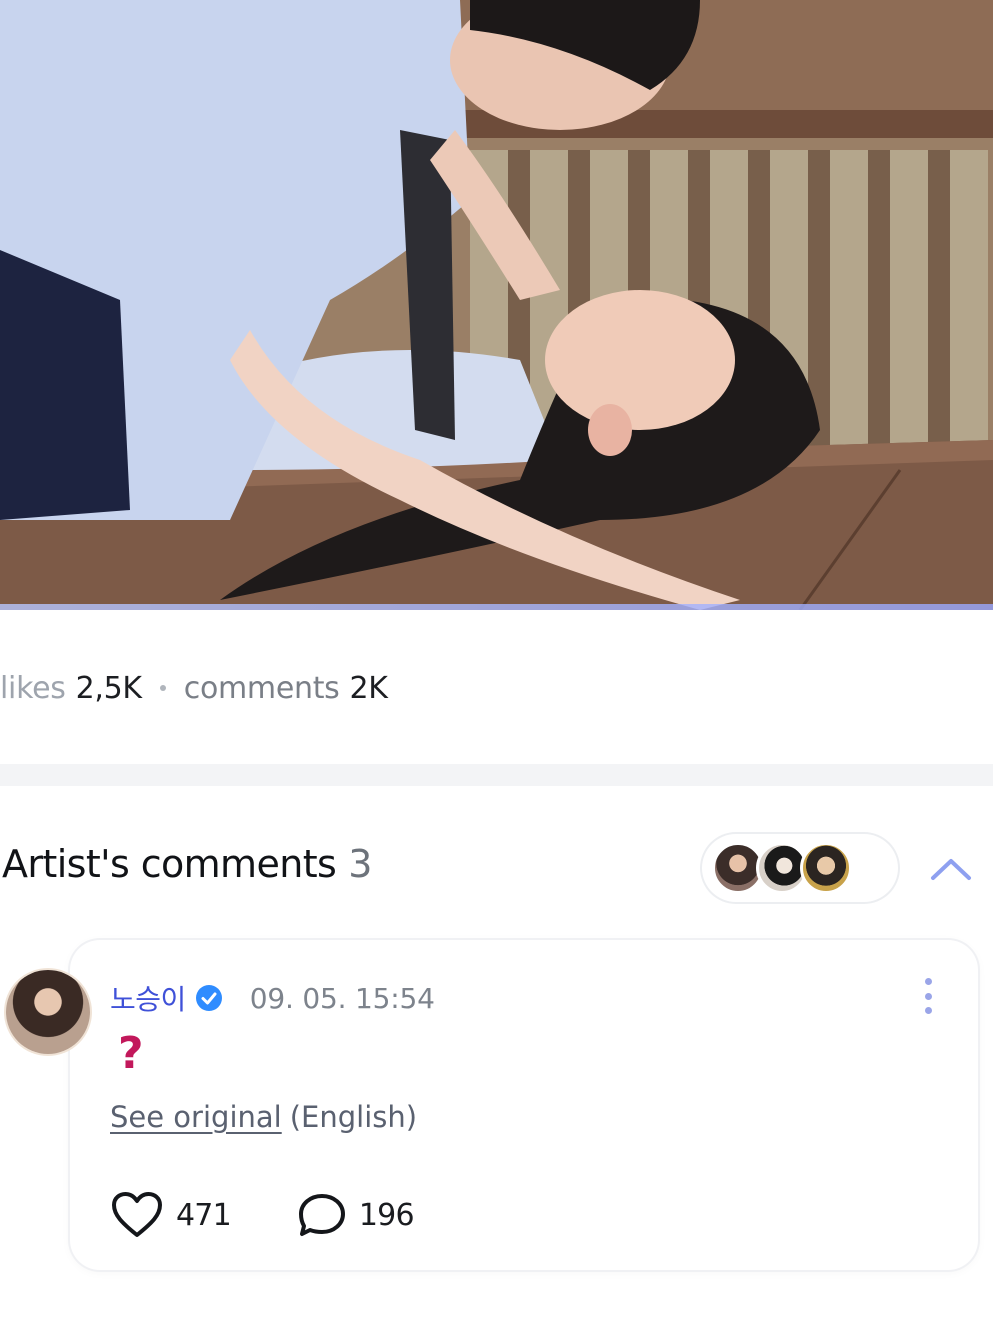 Image resolution: width=993 pixels, height=1324 pixels. What do you see at coordinates (33, 688) in the screenshot?
I see `likes-label: likes` at bounding box center [33, 688].